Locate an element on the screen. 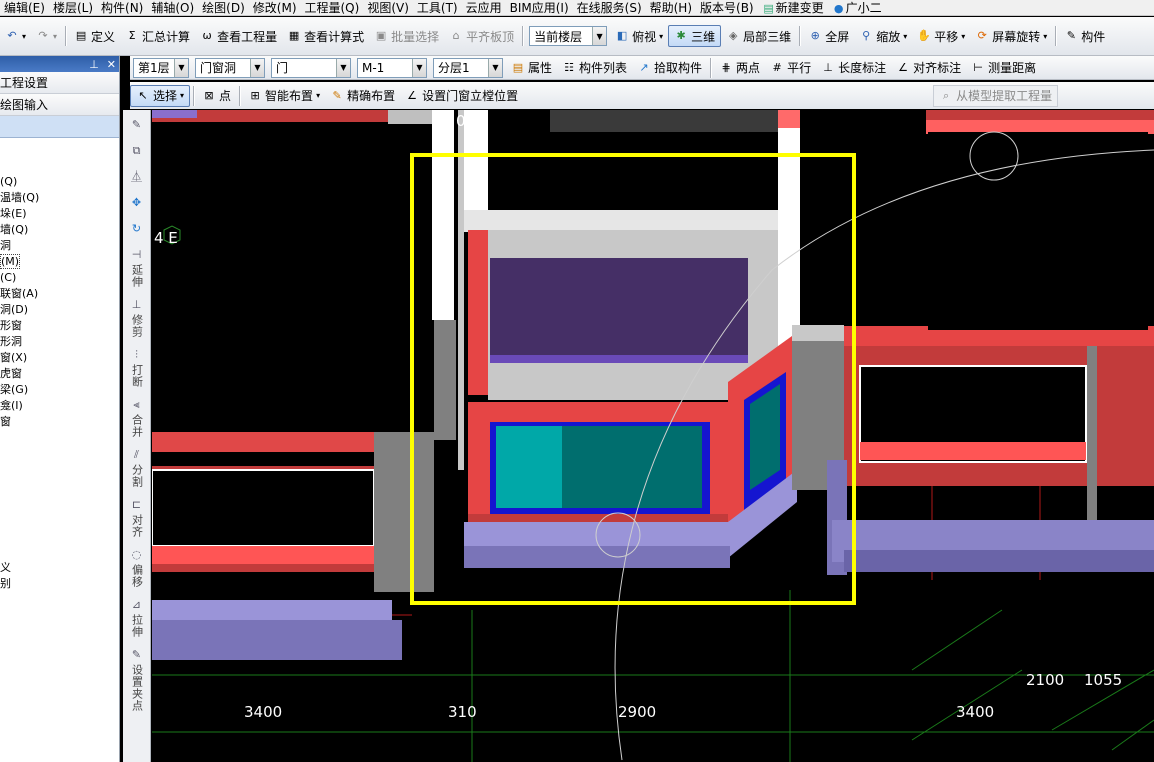  tree-item: 形窗 is located at coordinates (59, 326).